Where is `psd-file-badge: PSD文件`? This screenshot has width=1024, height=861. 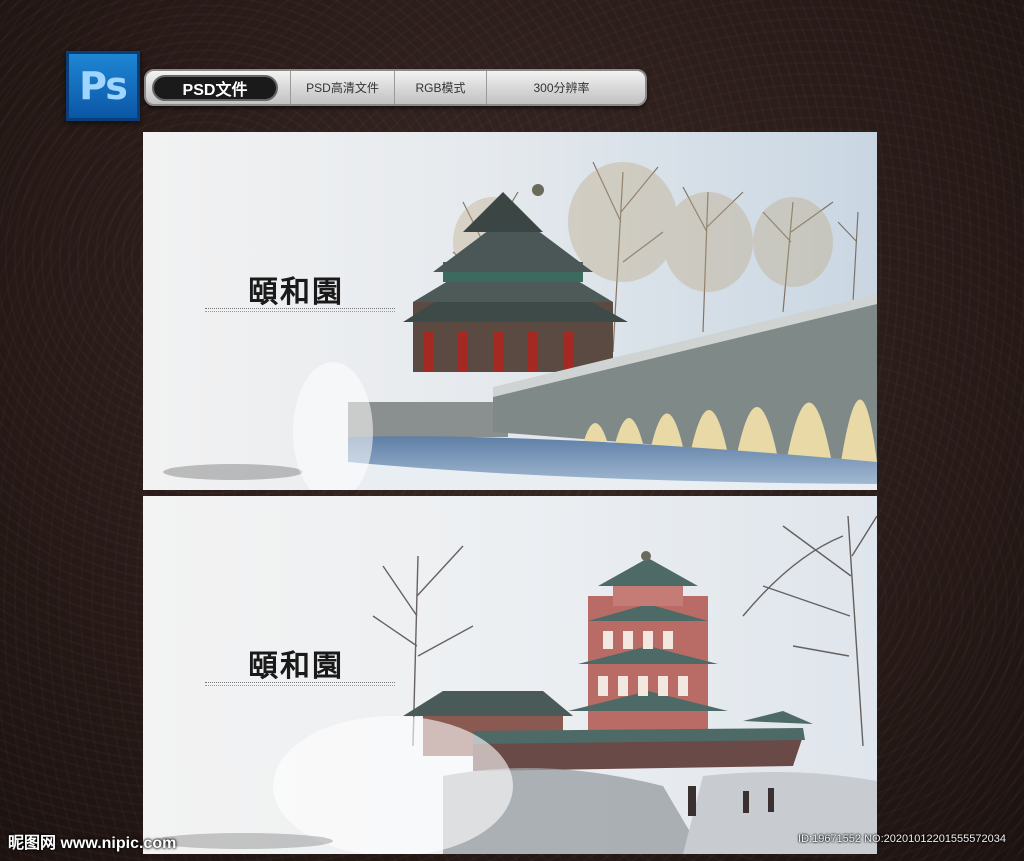
psd-file-badge: PSD文件 is located at coordinates (215, 87).